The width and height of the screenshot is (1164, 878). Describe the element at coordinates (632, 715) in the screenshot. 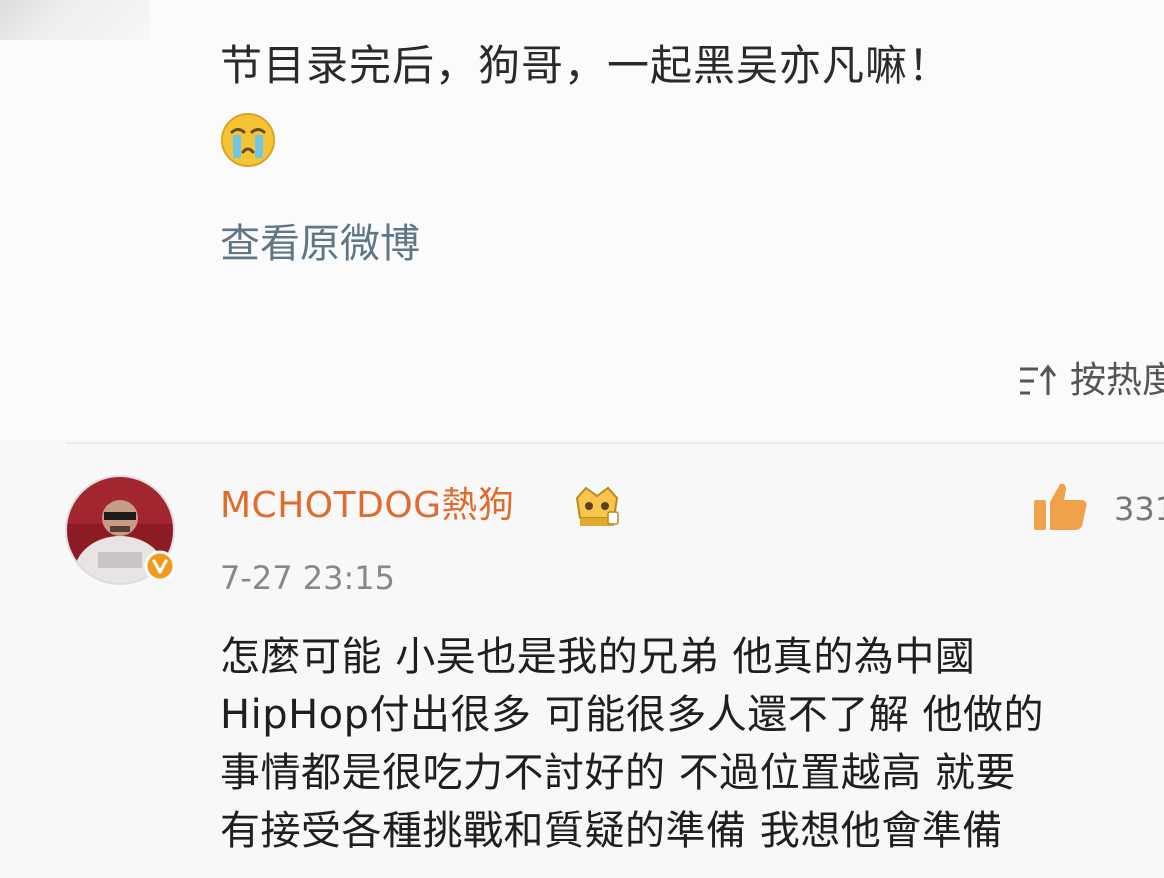

I see `comment-line: HipHop付出很多 可能很多人還不了解 他做的` at that location.